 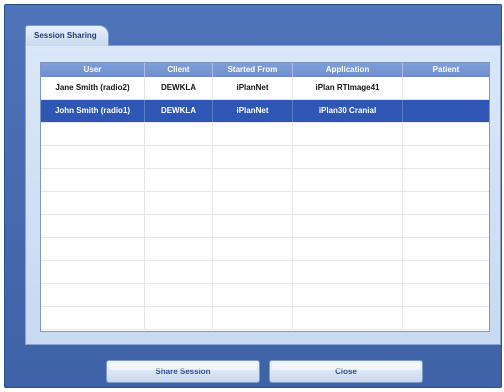 I want to click on close-button-shine, so click(x=346, y=366).